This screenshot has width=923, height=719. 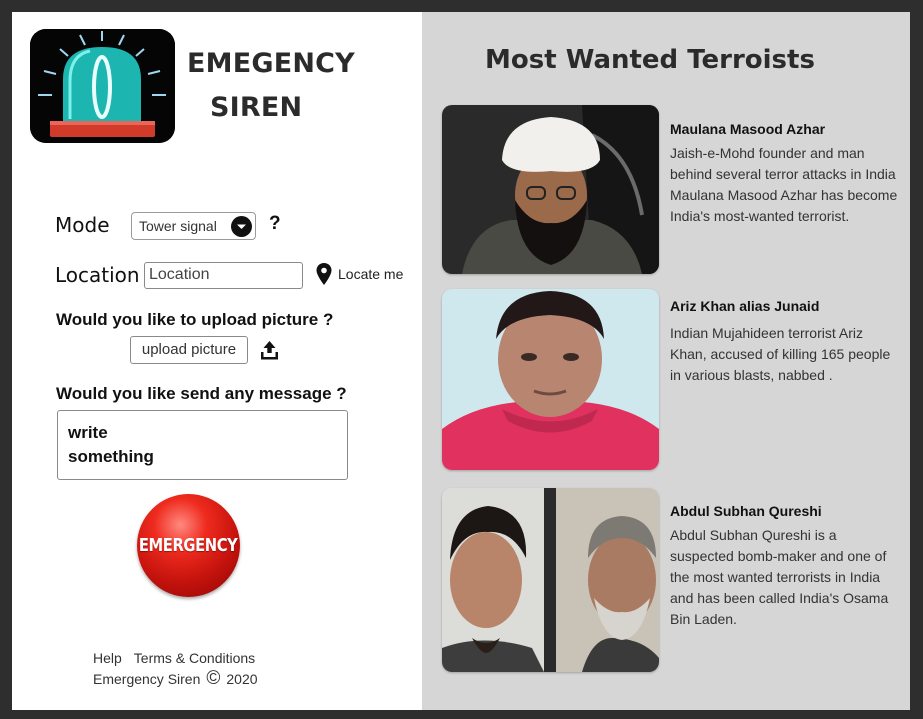 What do you see at coordinates (178, 226) in the screenshot?
I see `mode-select-value: Tower signal` at bounding box center [178, 226].